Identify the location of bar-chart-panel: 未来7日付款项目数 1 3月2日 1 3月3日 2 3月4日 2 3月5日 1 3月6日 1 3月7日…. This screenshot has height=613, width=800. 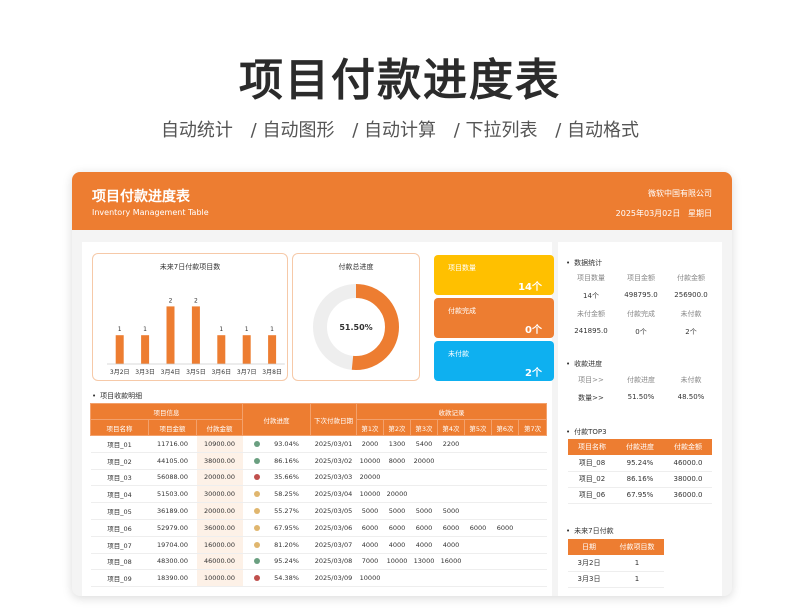
(190, 317).